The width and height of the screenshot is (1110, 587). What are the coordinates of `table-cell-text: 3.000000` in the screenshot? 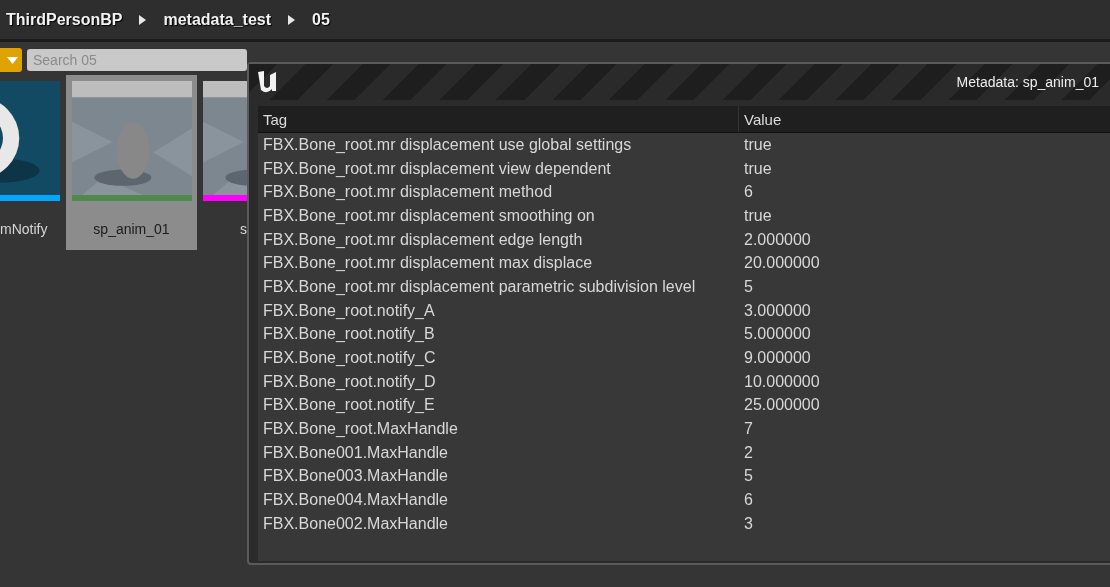 It's located at (777, 310).